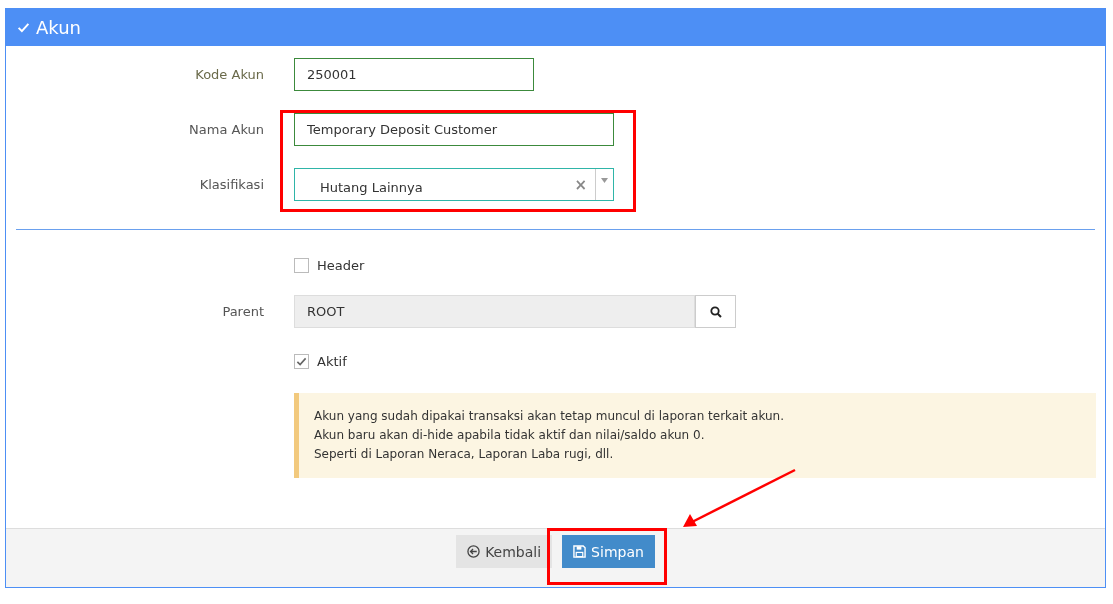  Describe the element at coordinates (454, 184) in the screenshot. I see `select-field: Hutang Lainnya ×` at that location.